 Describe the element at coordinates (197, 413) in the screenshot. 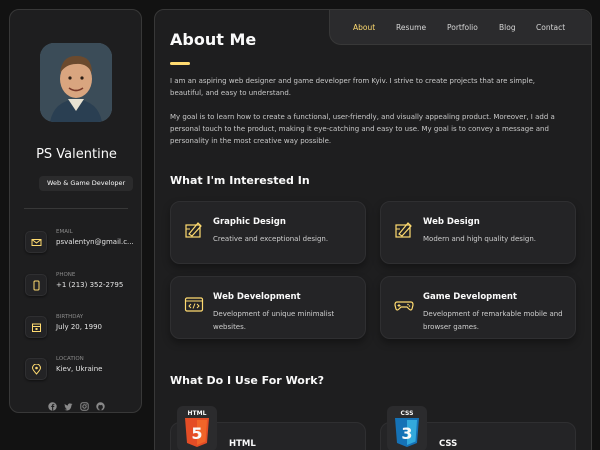

I see `logo-text: HTML` at that location.